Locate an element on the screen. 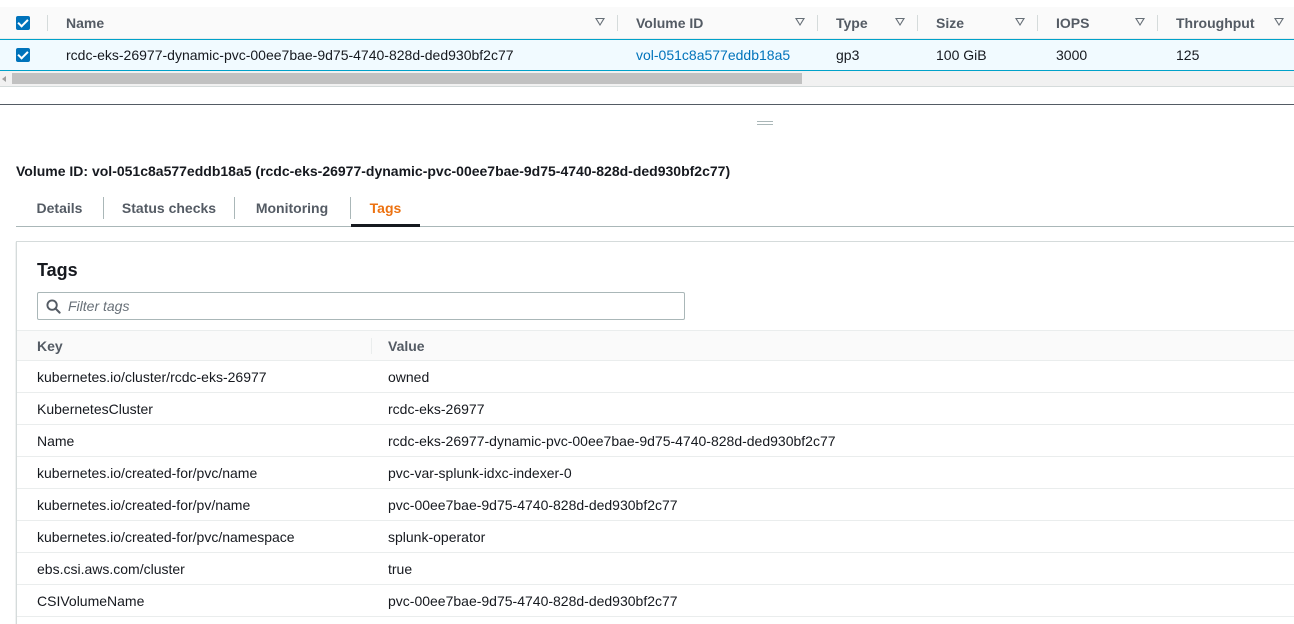  volume-size-cell: 100 GiB is located at coordinates (961, 55).